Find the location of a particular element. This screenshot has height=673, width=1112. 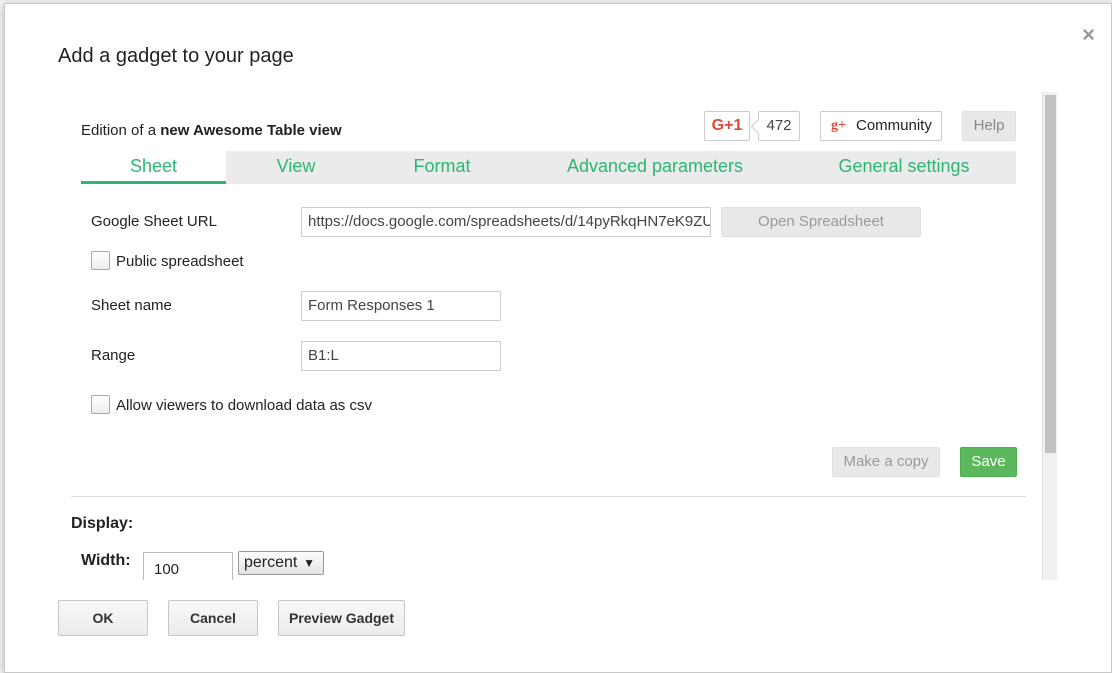

make-copy-button: Make a copy is located at coordinates (886, 462).